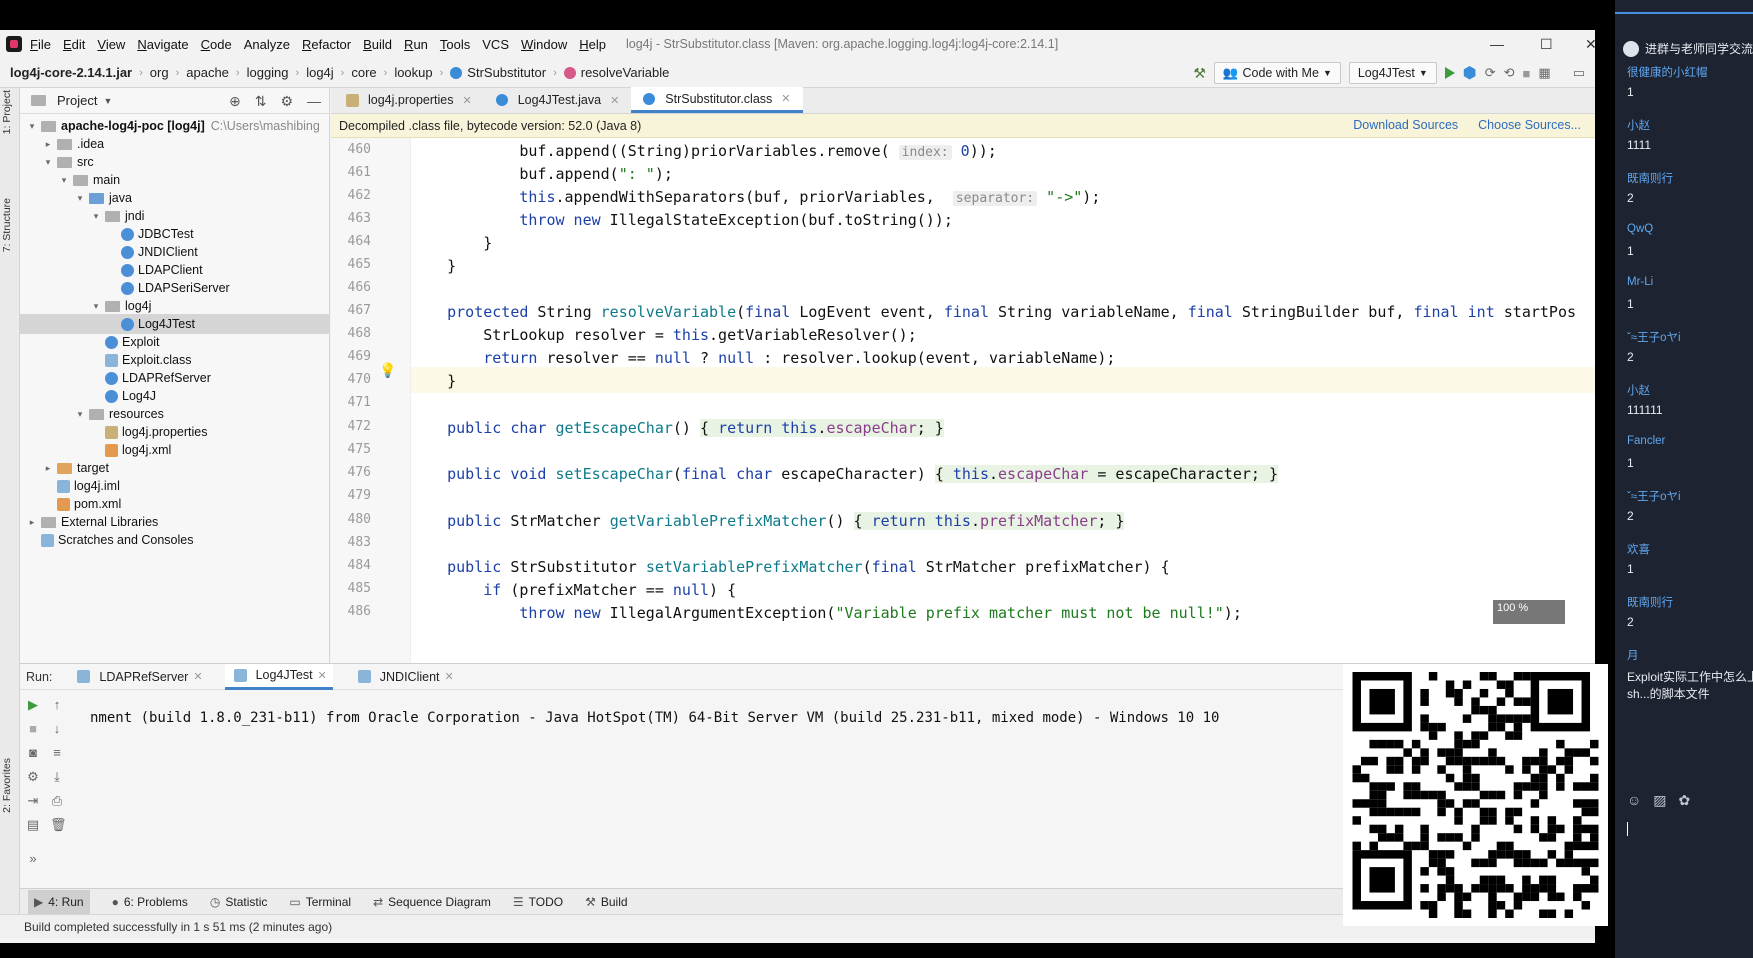 Image resolution: width=1753 pixels, height=958 pixels. I want to click on breadcrumb-item: lookup, so click(413, 72).